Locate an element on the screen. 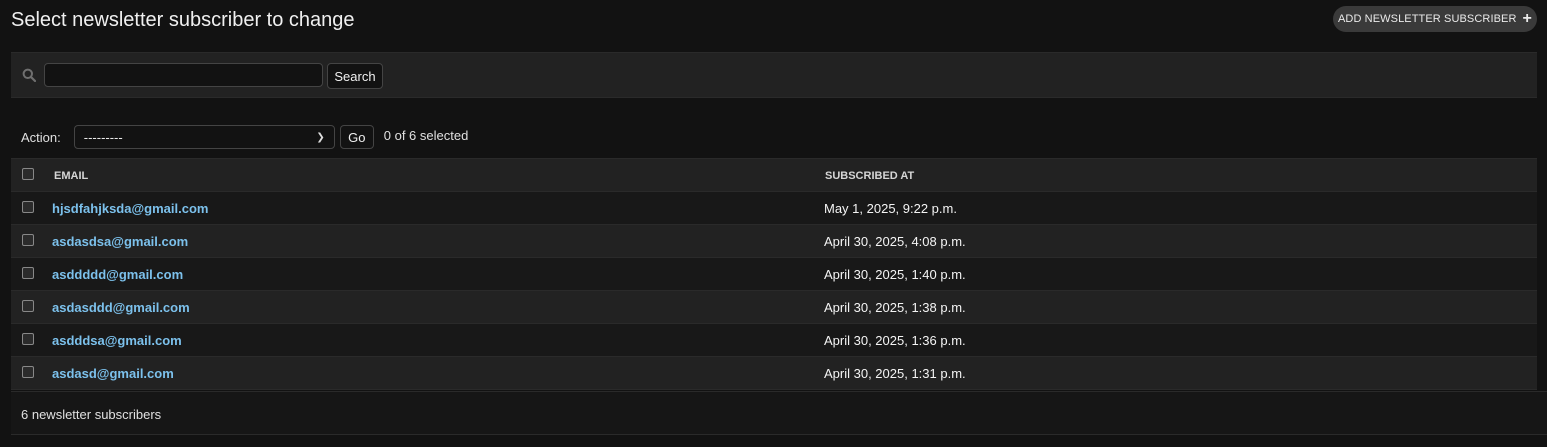 The height and width of the screenshot is (447, 1547). select-all-checkbox is located at coordinates (28, 174).